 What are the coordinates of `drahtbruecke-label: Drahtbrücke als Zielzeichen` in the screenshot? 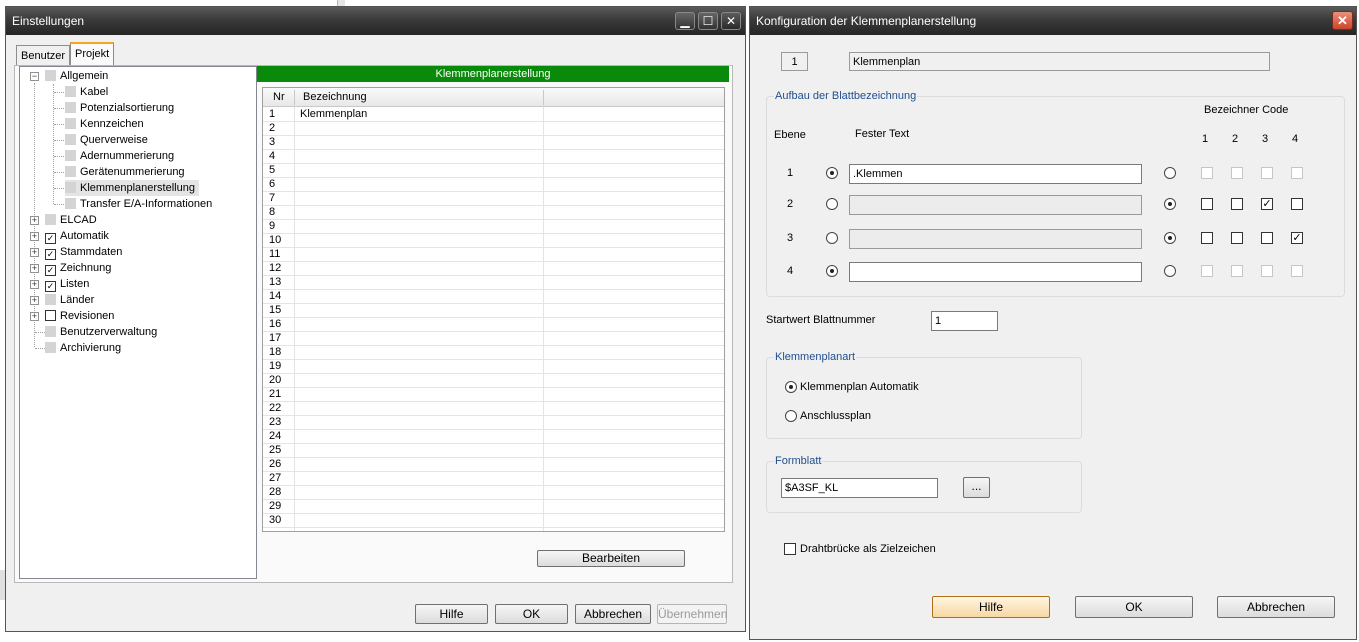 It's located at (868, 549).